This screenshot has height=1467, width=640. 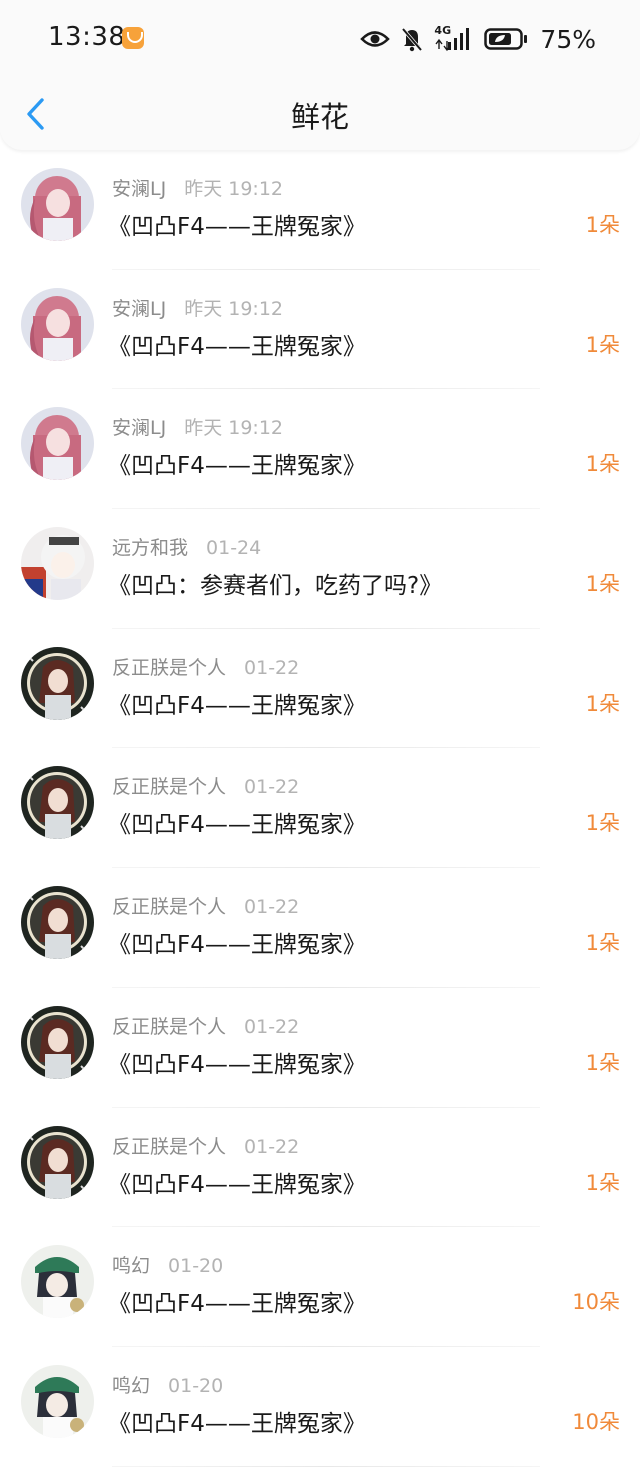 I want to click on battery-percent: 75%, so click(x=568, y=39).